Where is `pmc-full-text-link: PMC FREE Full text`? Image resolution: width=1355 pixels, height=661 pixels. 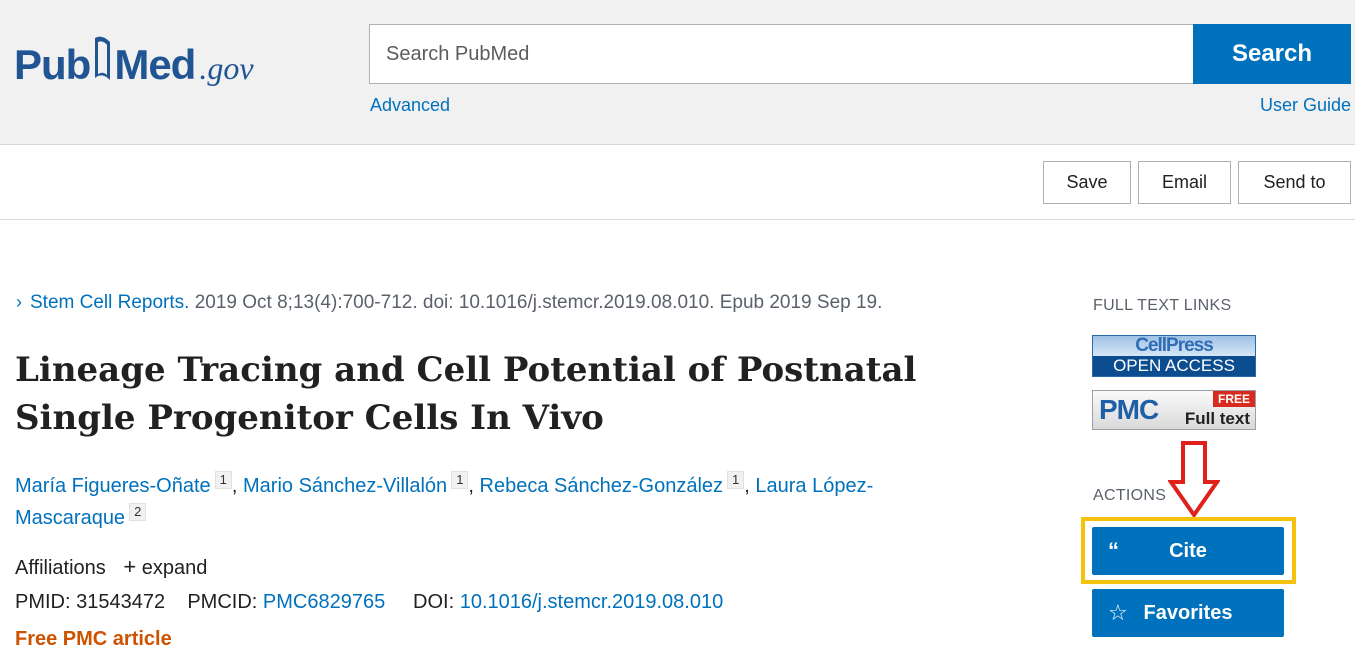
pmc-full-text-link: PMC FREE Full text is located at coordinates (1174, 410).